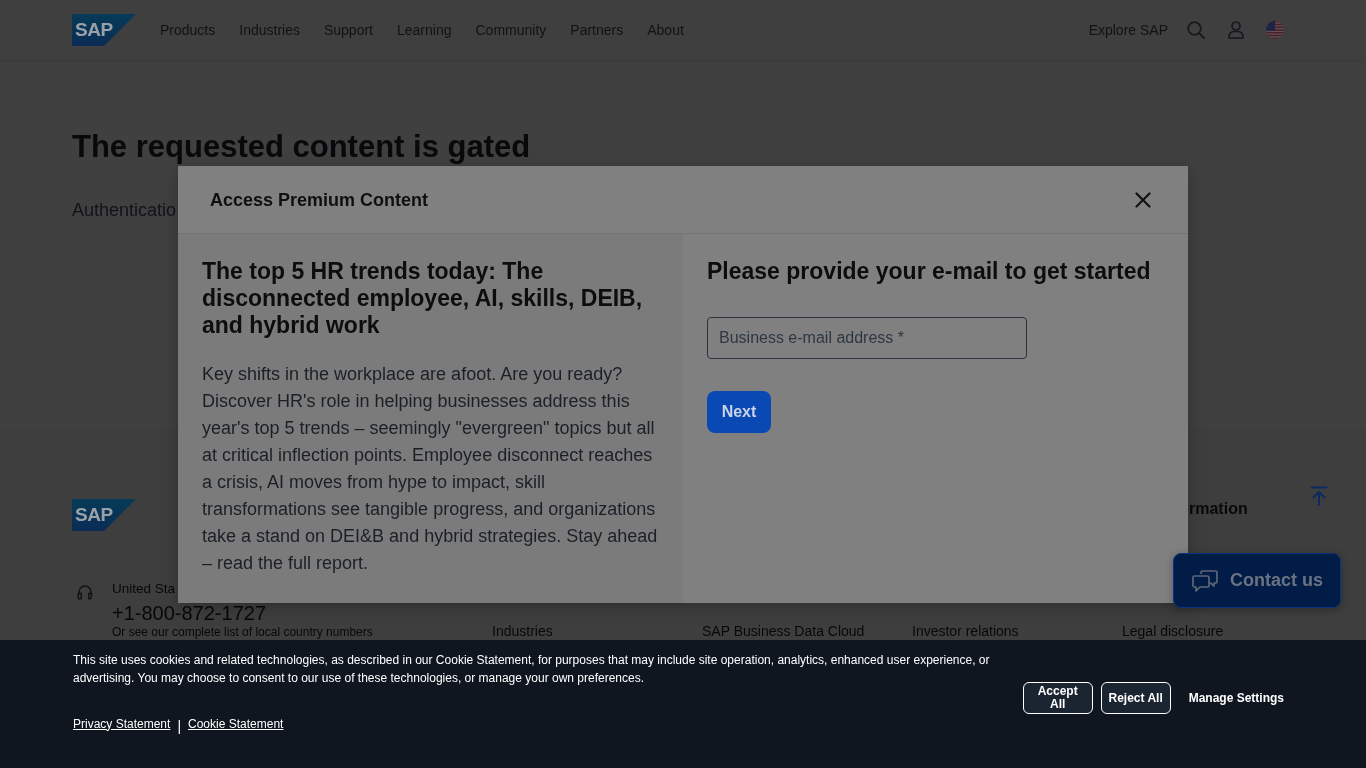  I want to click on cookie-notice: This site uses cookies and related technologies, as described in our Cookie Statement, for purposes that may include site operation, analytics, enhanced user experience, or advertising. You may choose to consent to our use of these technologies, or manage your own preferences., so click(532, 669).